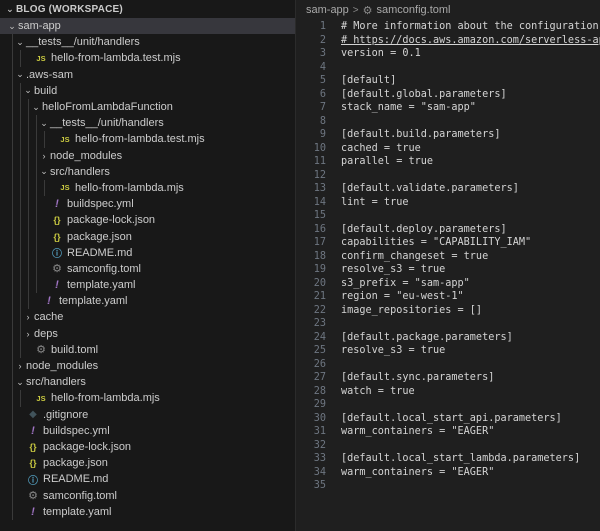  What do you see at coordinates (147, 317) in the screenshot?
I see `tree-folder: › cache` at bounding box center [147, 317].